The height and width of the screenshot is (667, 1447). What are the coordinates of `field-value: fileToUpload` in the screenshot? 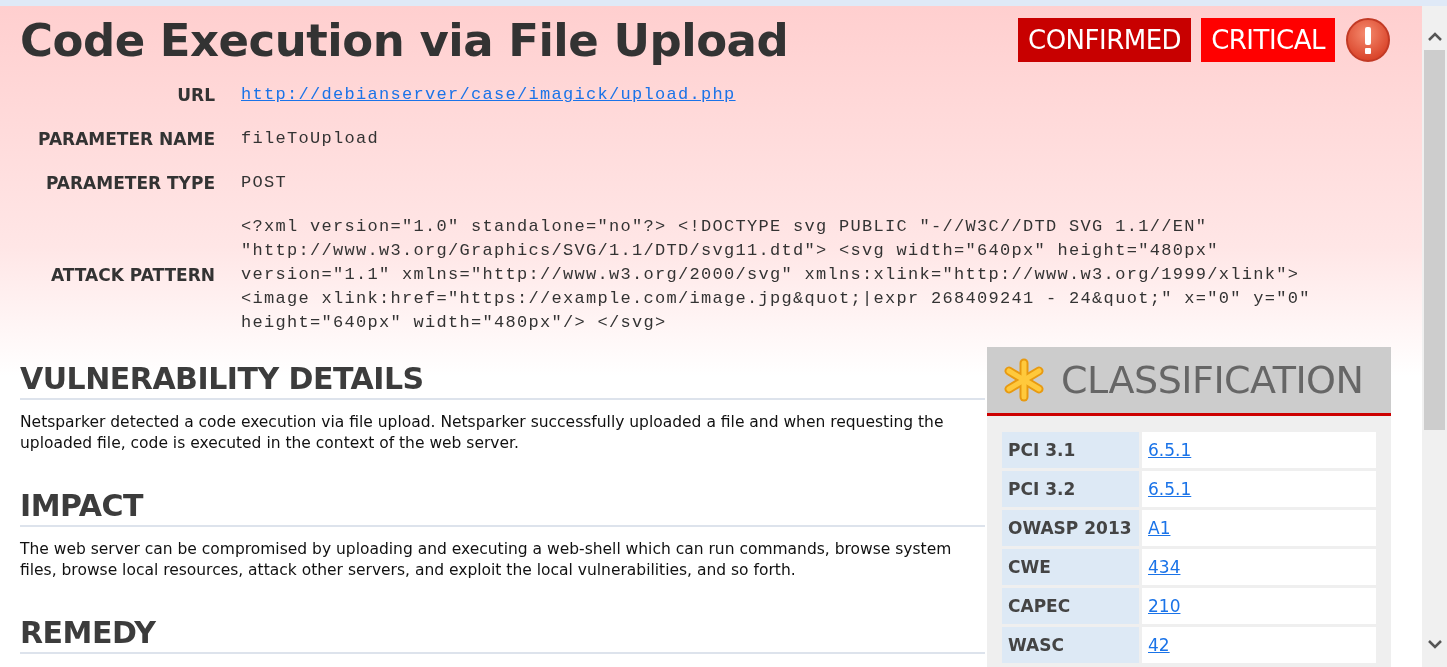 It's located at (311, 139).